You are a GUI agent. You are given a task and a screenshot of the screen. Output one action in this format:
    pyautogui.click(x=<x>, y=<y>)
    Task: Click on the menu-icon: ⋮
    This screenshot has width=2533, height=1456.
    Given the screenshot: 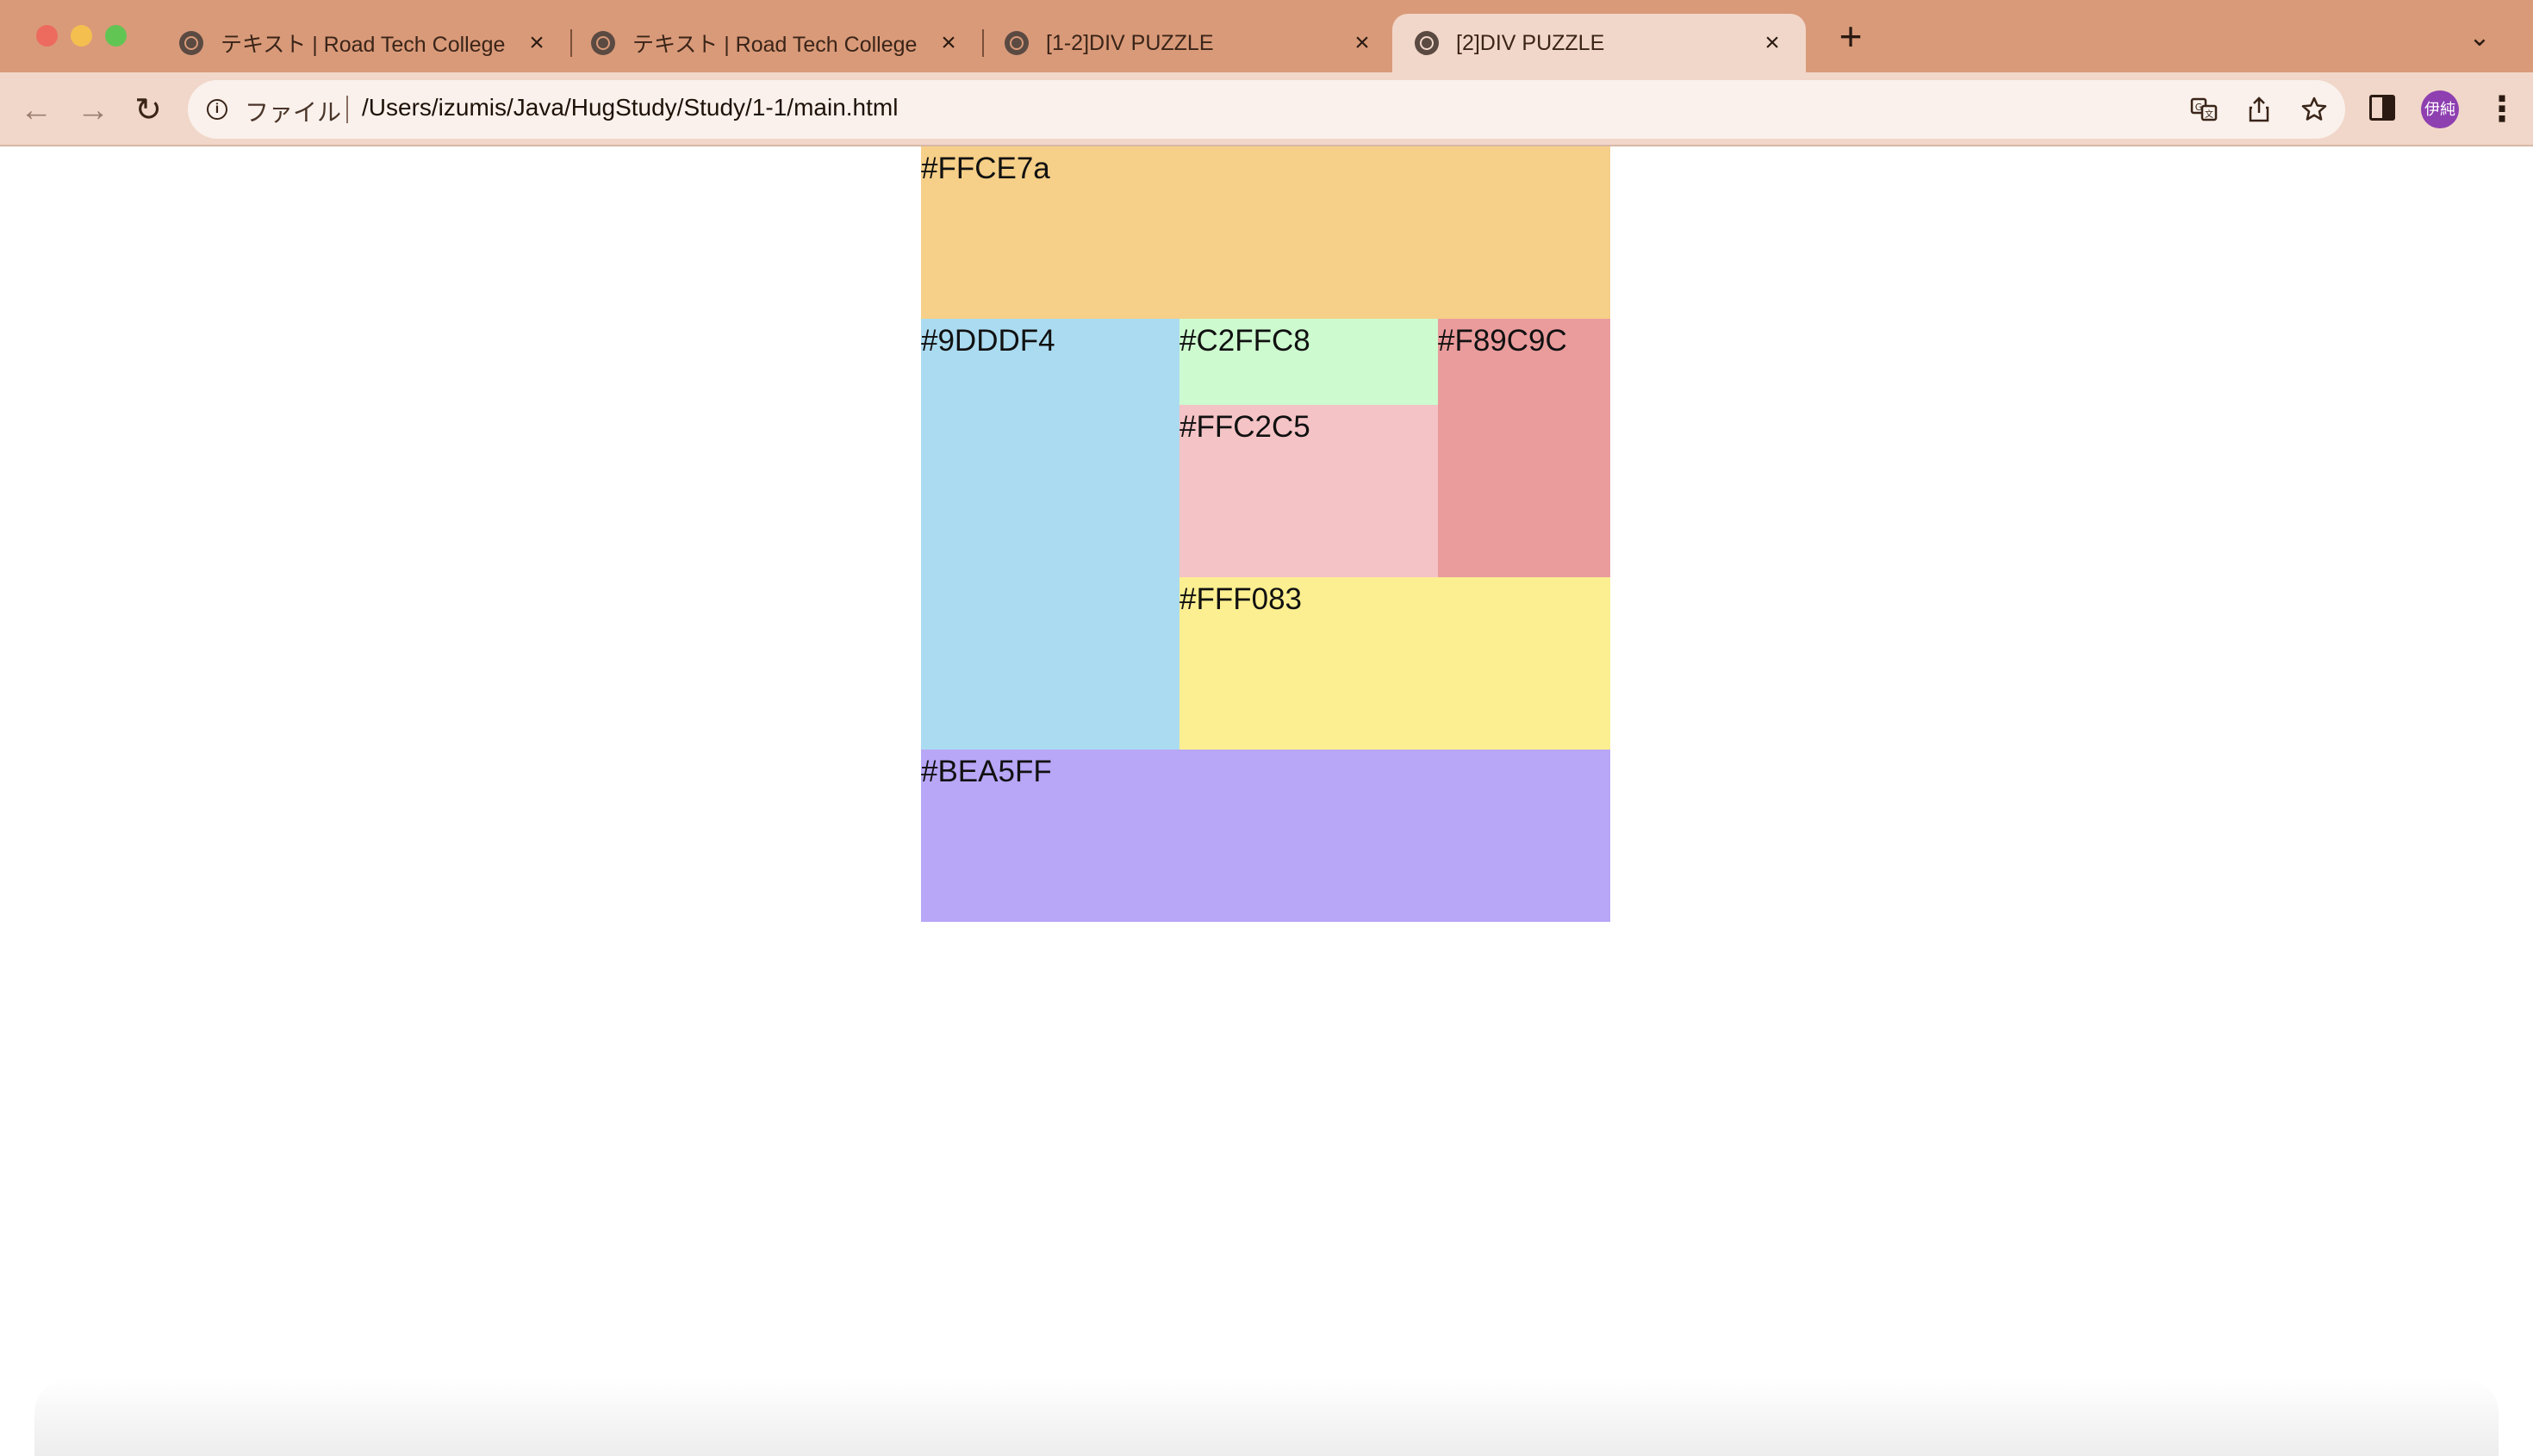 What is the action you would take?
    pyautogui.click(x=2502, y=110)
    